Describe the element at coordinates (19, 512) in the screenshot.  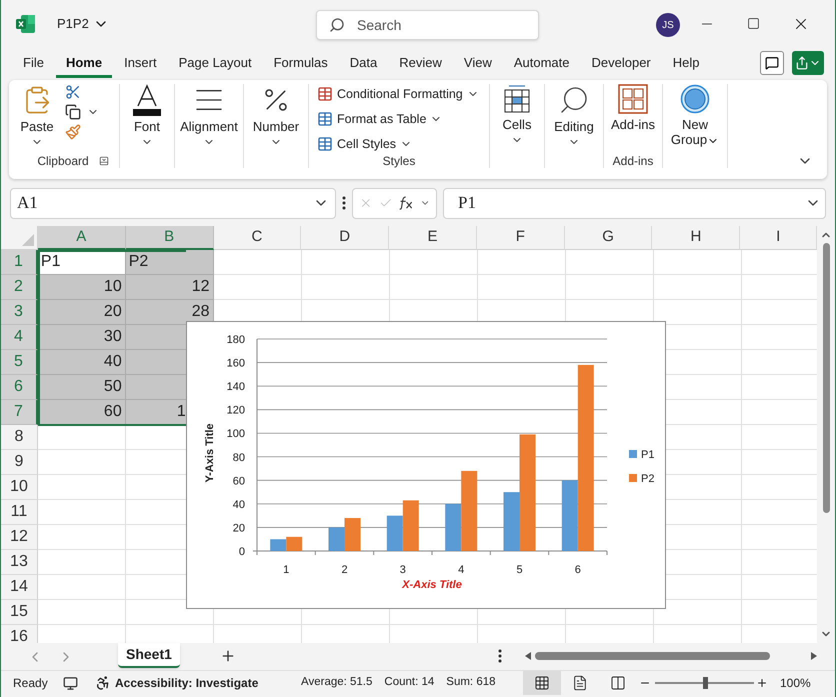
I see `row-header: 11` at that location.